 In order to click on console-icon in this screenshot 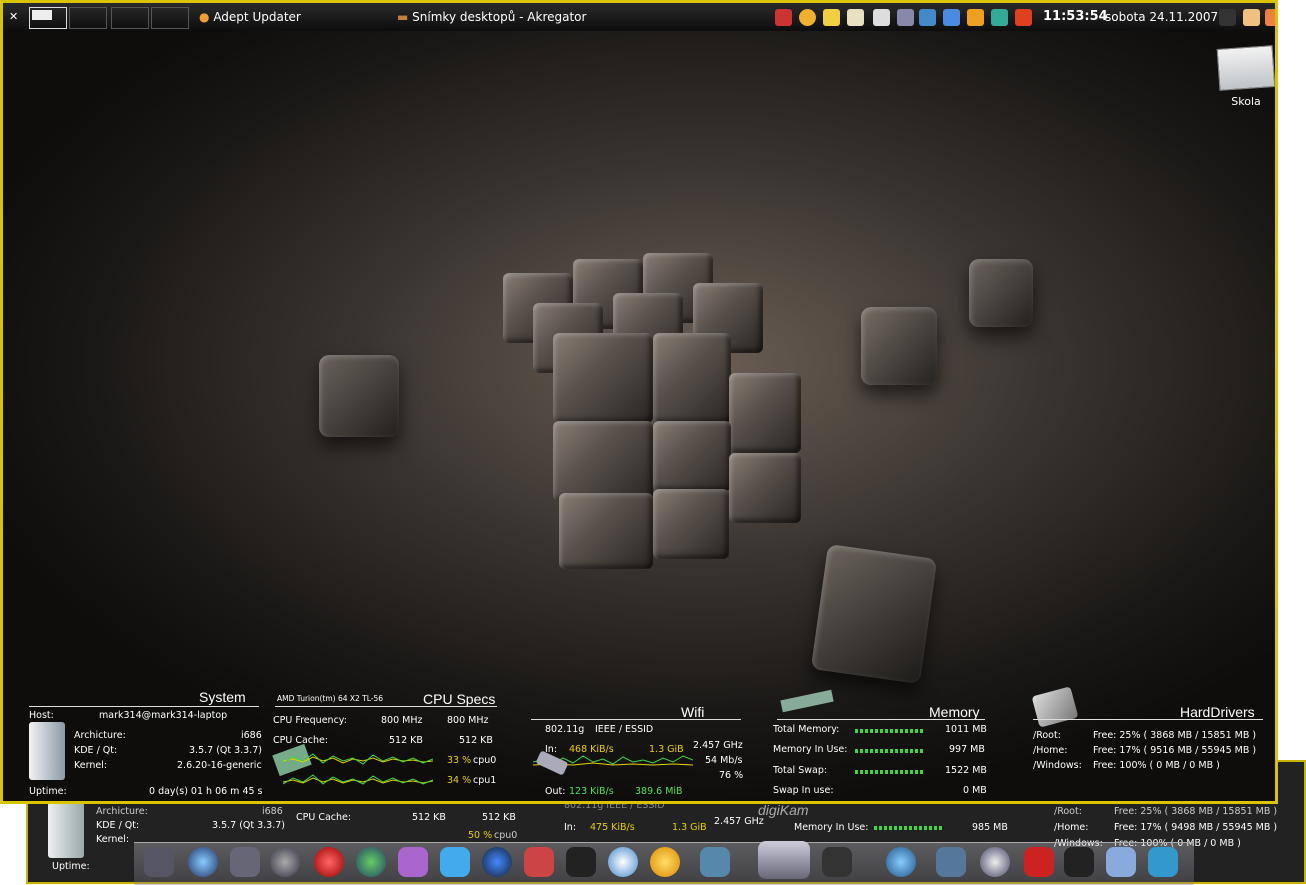, I will do `click(1079, 862)`.